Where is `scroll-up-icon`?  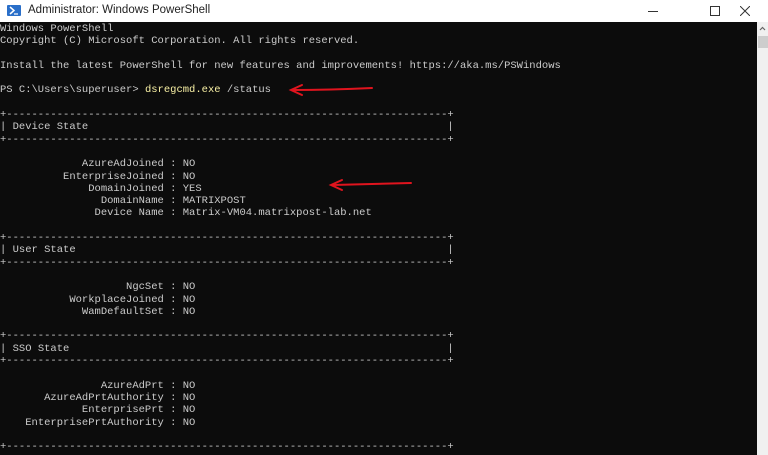 scroll-up-icon is located at coordinates (762, 29).